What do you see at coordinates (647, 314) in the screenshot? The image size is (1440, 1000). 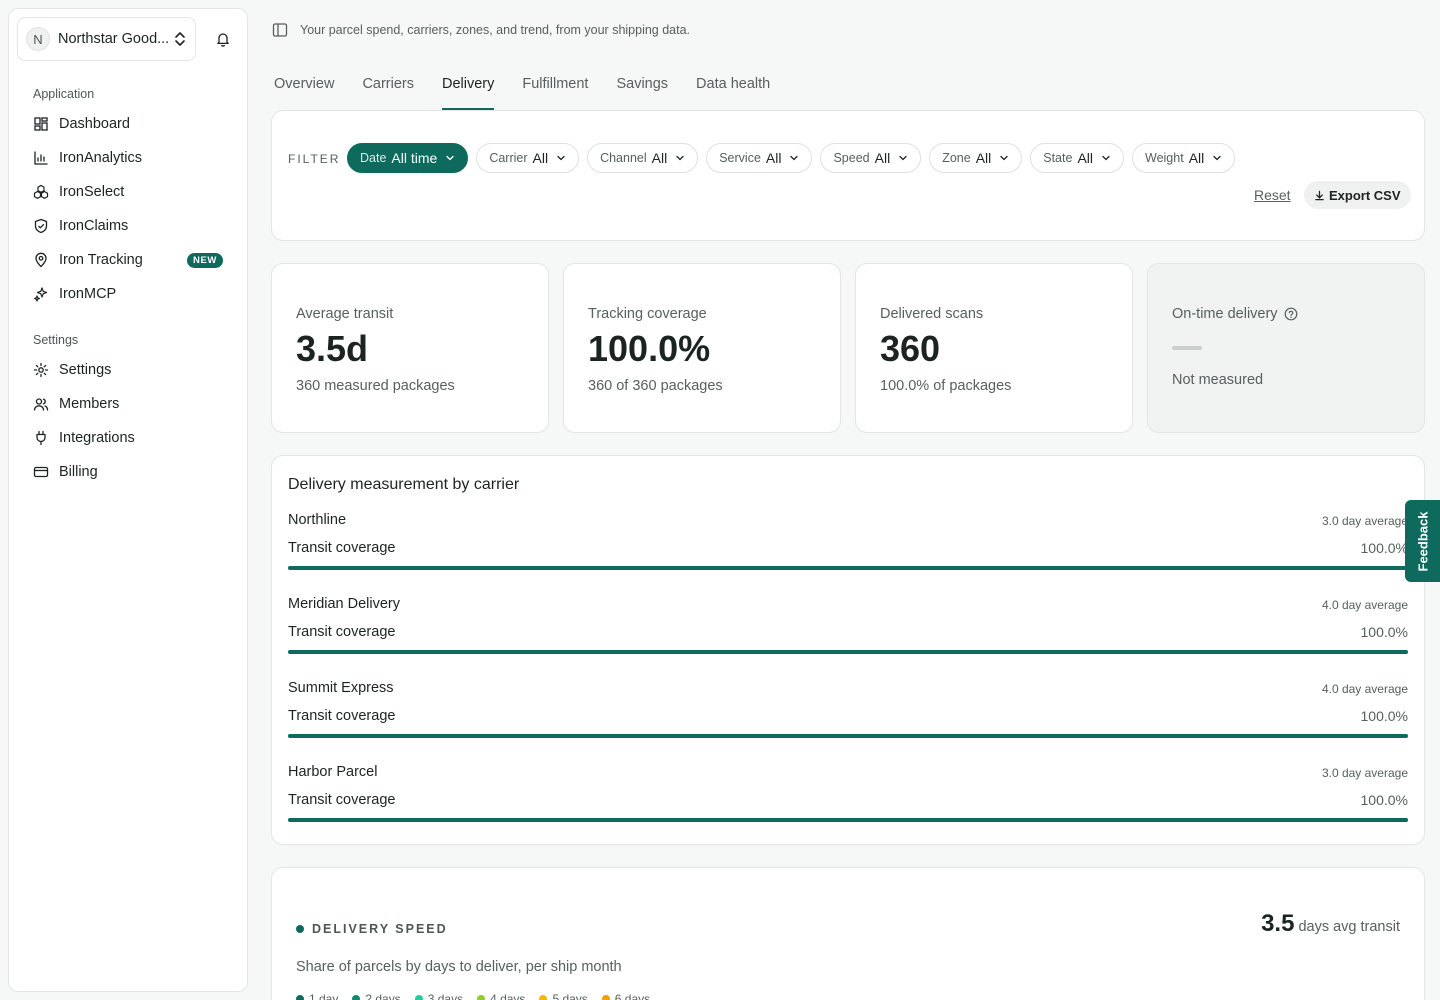 I see `stat-label: Tracking coverage` at bounding box center [647, 314].